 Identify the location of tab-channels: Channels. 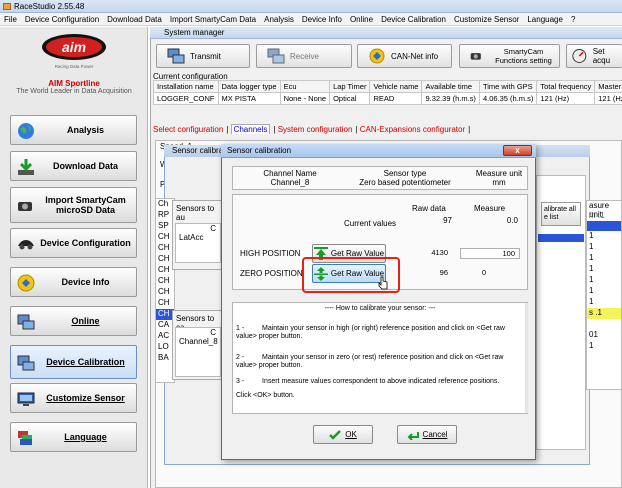
(250, 129).